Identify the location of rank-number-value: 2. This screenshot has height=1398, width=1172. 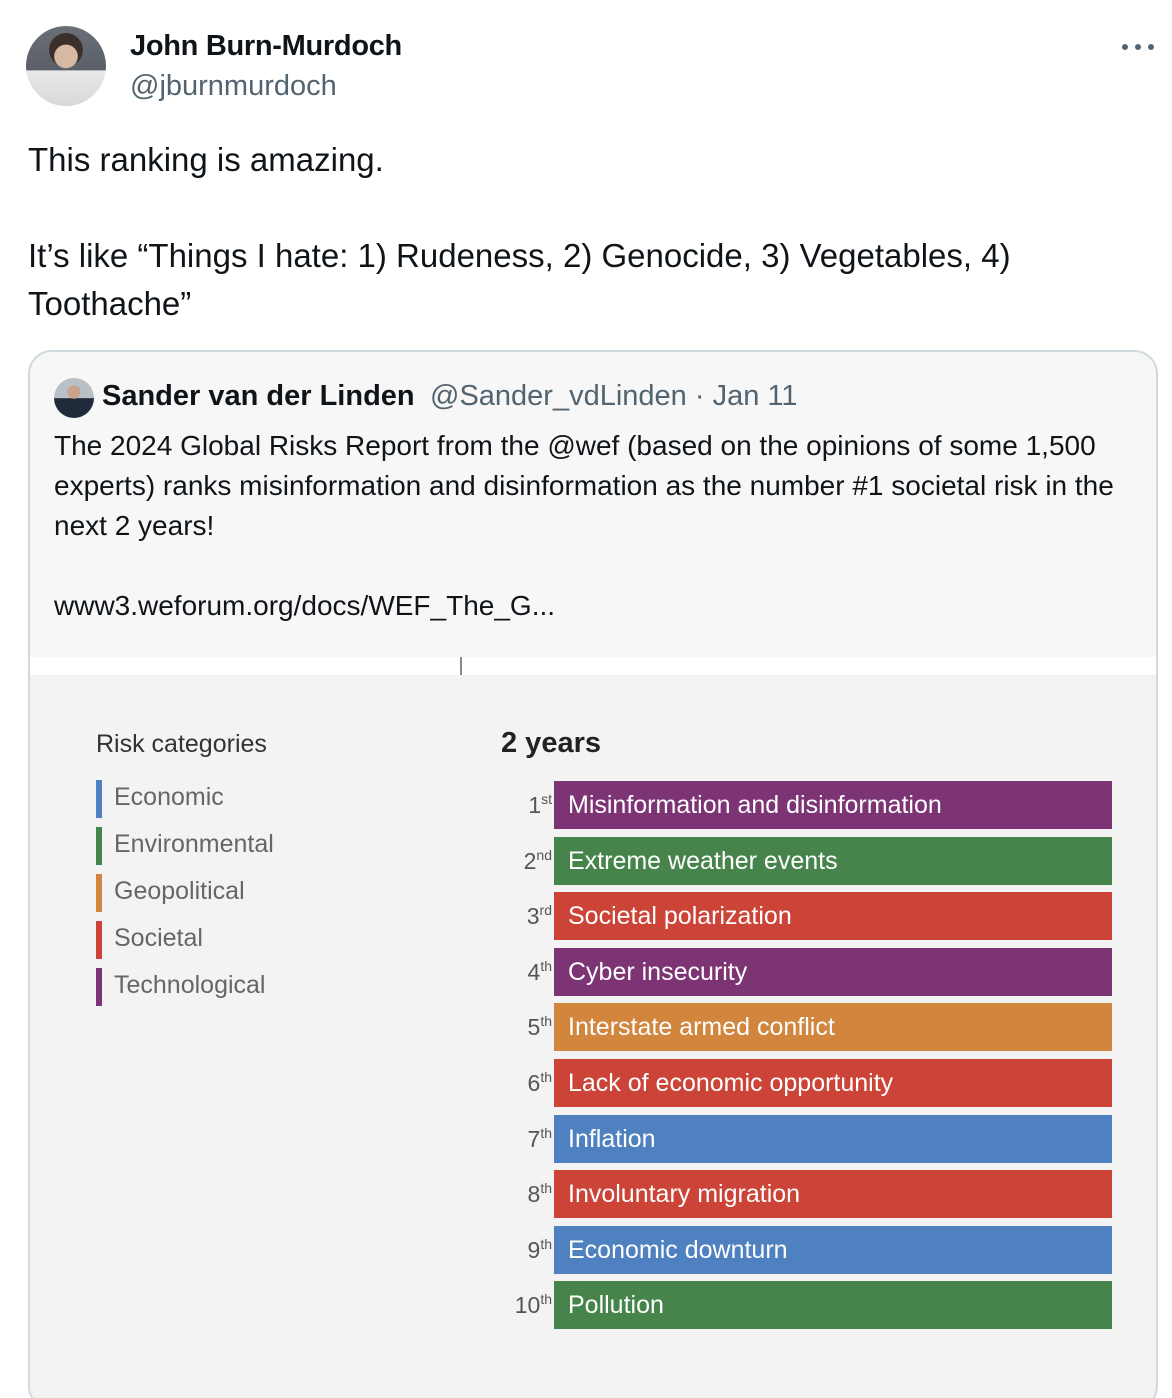
(530, 860).